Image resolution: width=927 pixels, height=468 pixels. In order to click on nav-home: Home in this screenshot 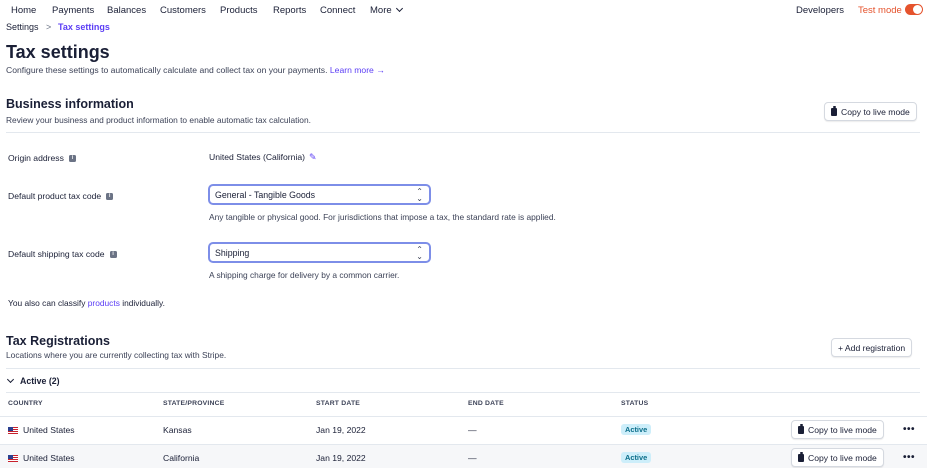, I will do `click(23, 10)`.